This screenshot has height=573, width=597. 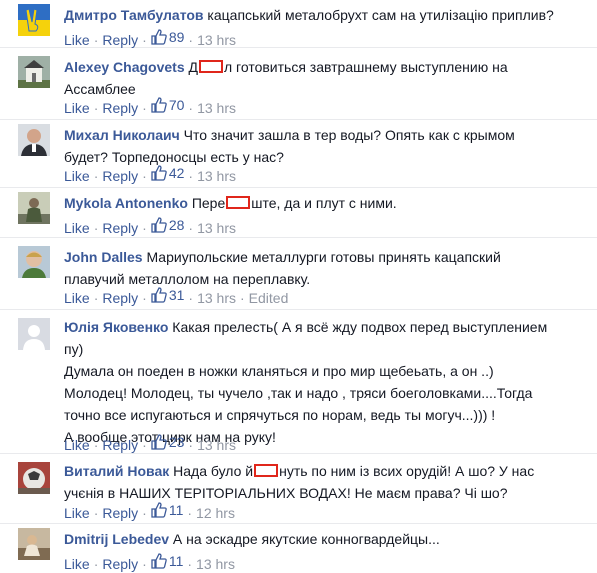 I want to click on comment-author: Mykola Antonenko, so click(x=126, y=203).